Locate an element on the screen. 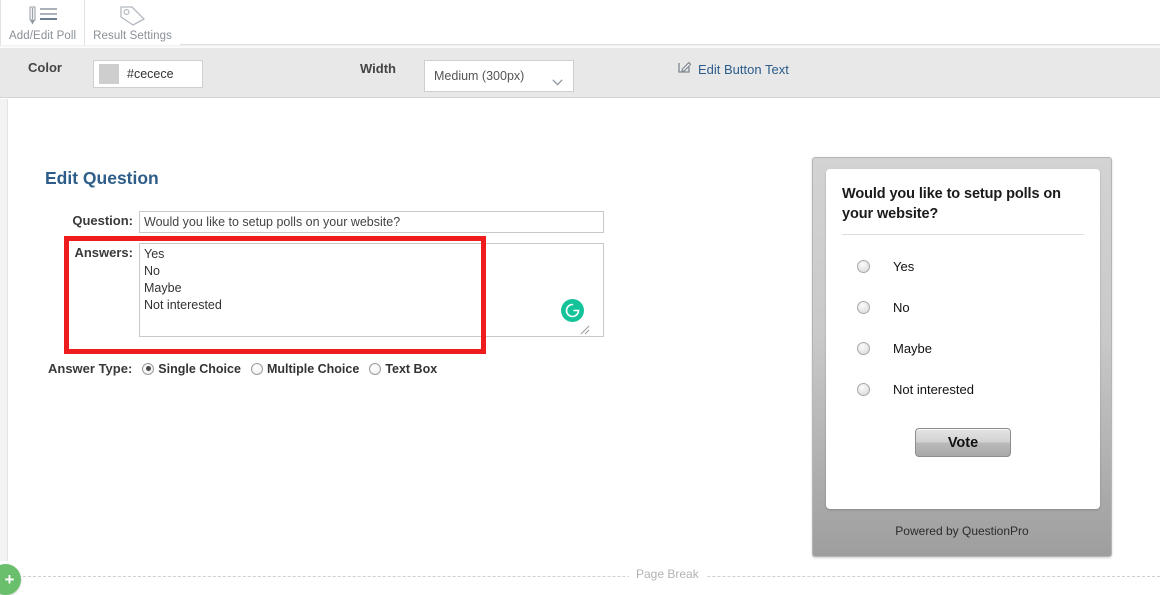 The width and height of the screenshot is (1160, 595). page-break-line is located at coordinates (584, 576).